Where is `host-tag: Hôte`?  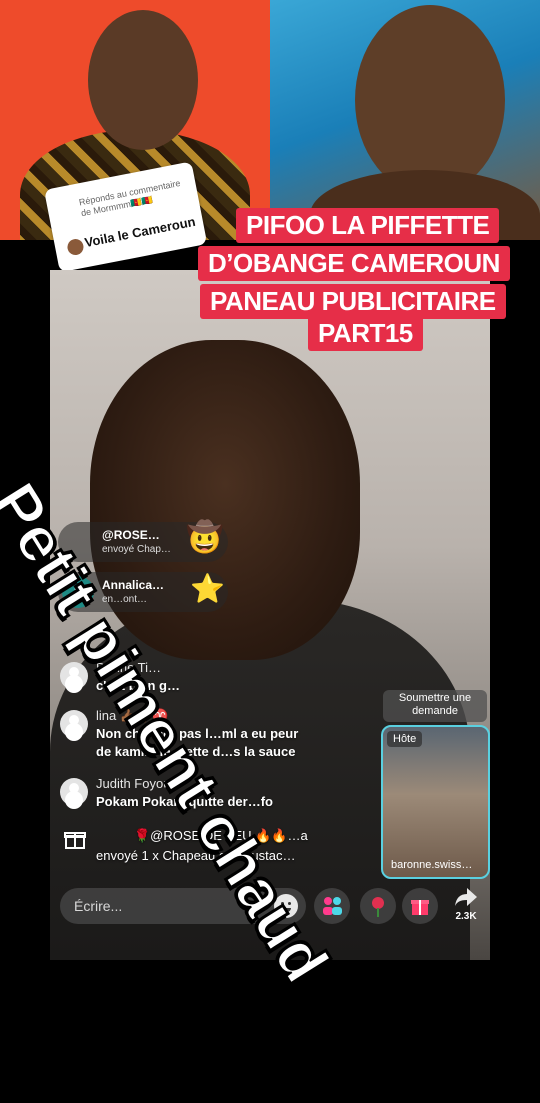
host-tag: Hôte is located at coordinates (405, 739).